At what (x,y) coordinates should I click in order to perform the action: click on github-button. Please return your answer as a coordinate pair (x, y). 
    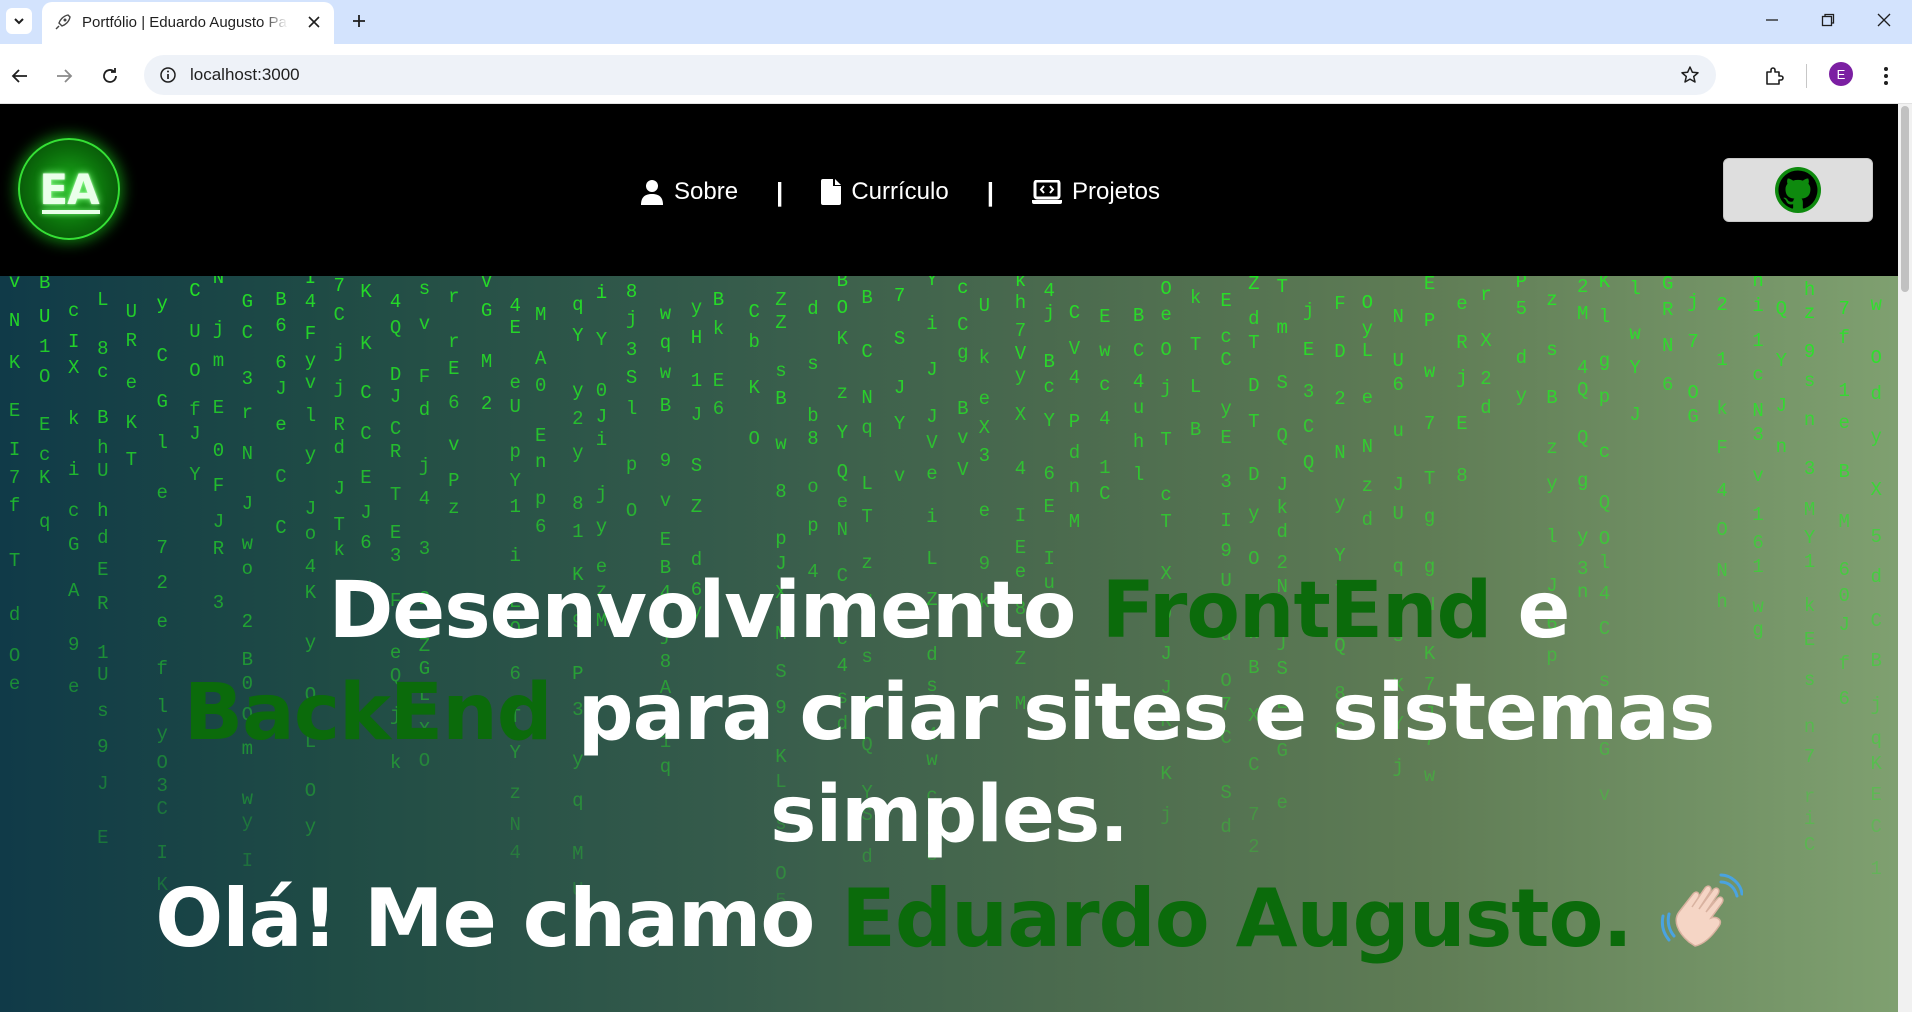
    Looking at the image, I should click on (1798, 190).